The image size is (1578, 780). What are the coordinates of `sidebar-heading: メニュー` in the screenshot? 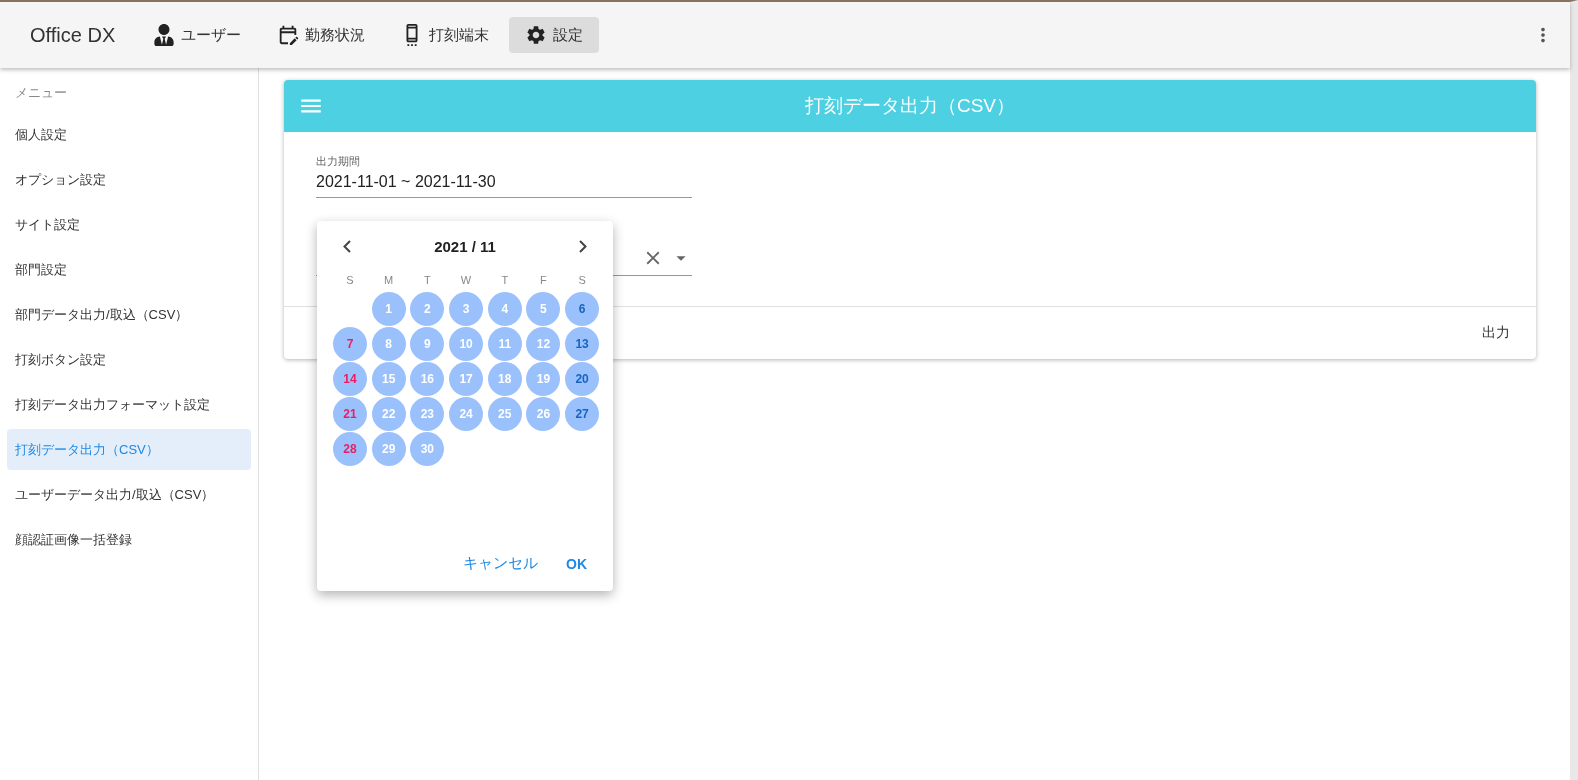 It's located at (41, 93).